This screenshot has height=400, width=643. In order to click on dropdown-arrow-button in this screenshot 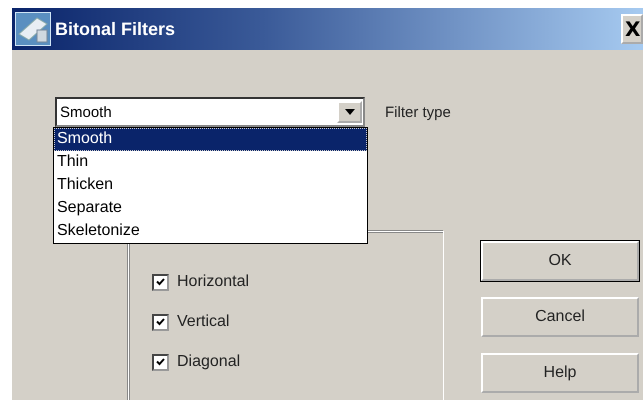, I will do `click(349, 112)`.